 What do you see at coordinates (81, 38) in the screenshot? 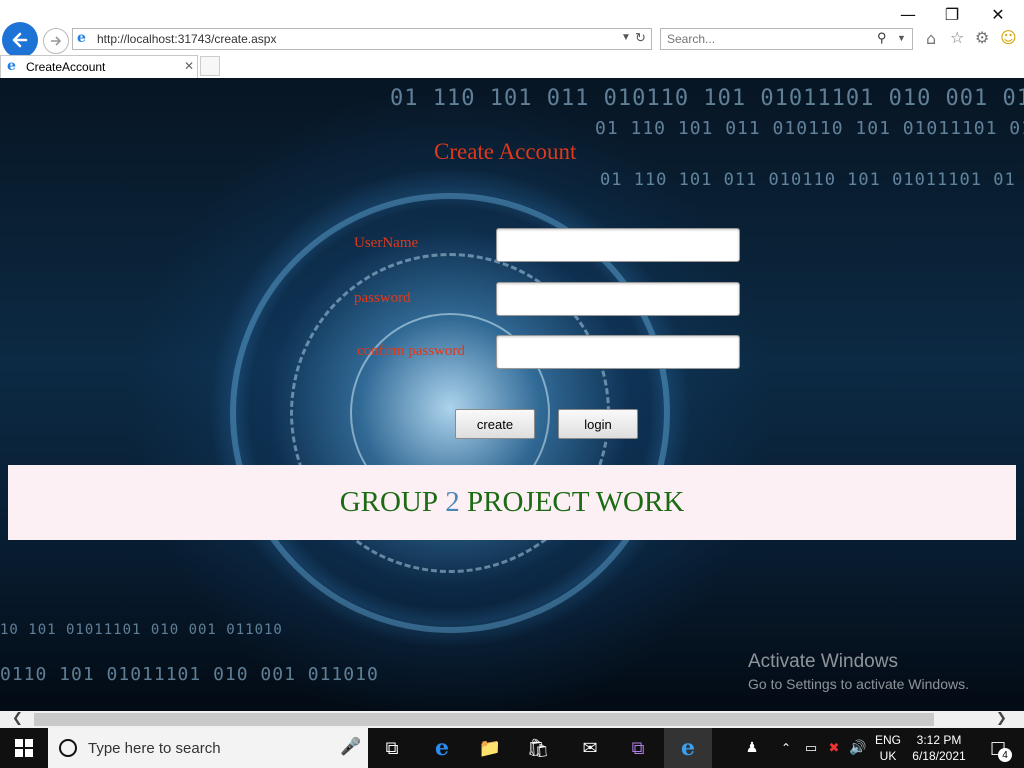
I see `ie-page-icon: e` at bounding box center [81, 38].